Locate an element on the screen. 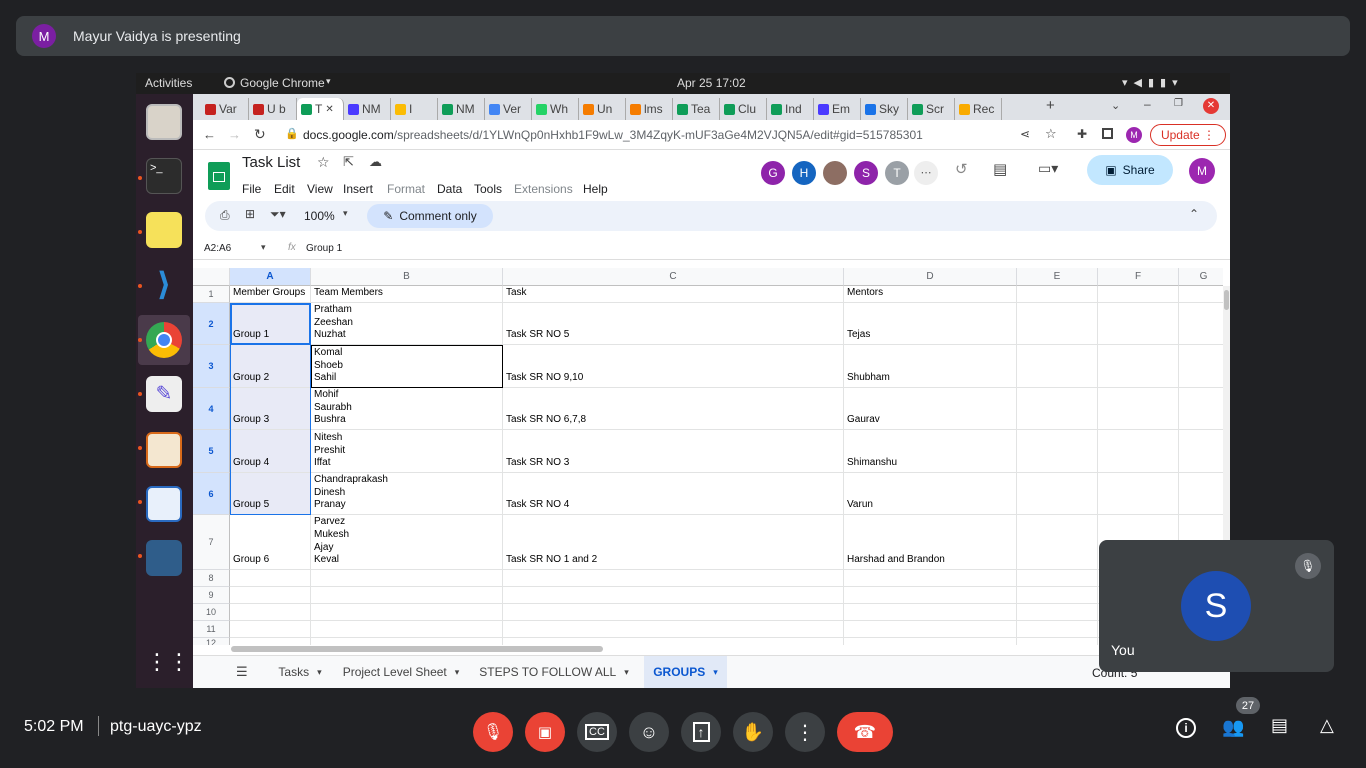  column-header: B is located at coordinates (407, 277).